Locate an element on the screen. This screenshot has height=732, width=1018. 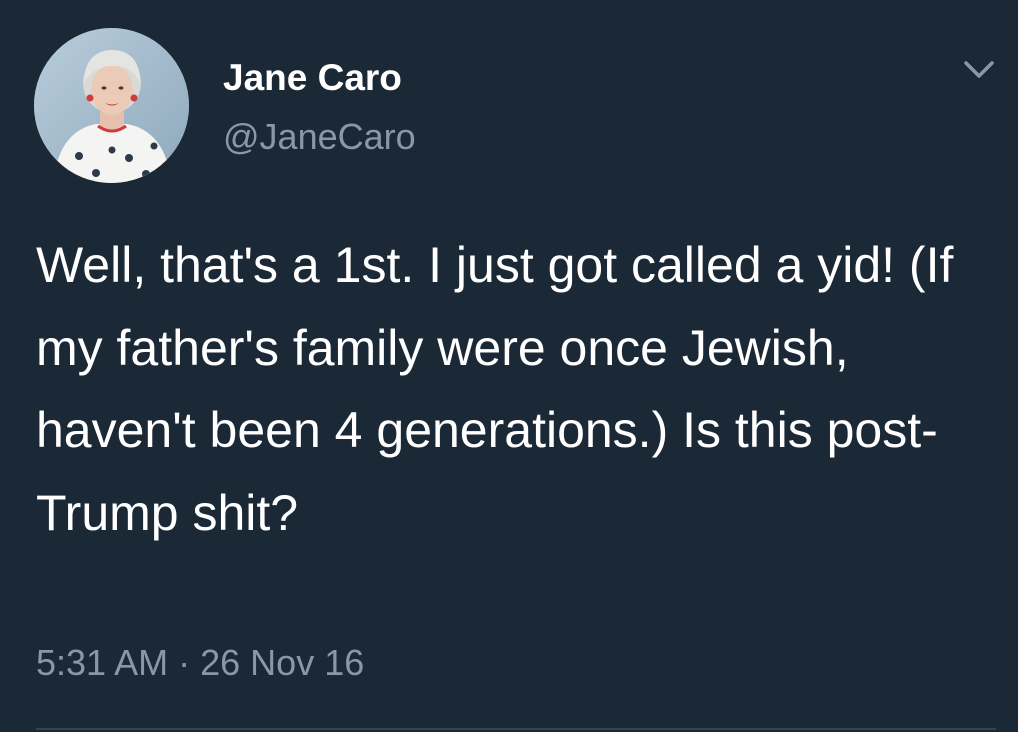
author-display-name: Jane Caro is located at coordinates (312, 78).